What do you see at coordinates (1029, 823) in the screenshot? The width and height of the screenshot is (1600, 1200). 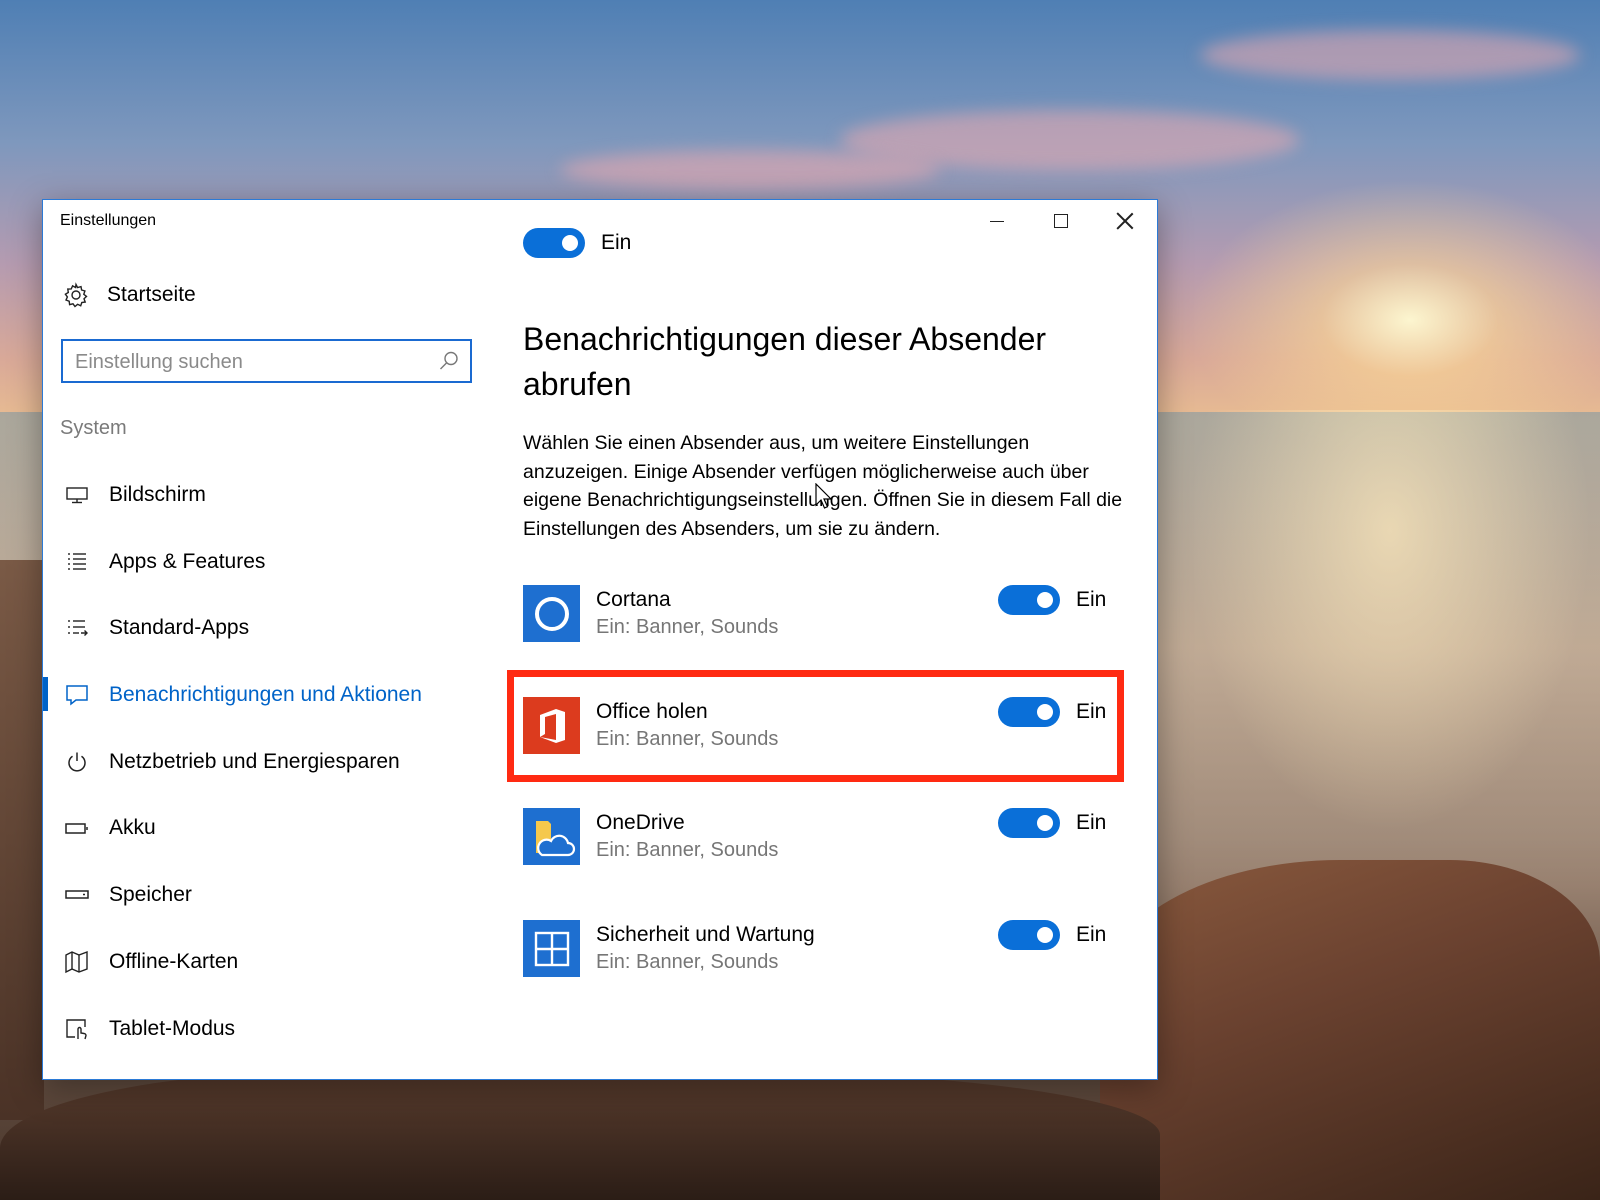 I see `onedrive-toggle` at bounding box center [1029, 823].